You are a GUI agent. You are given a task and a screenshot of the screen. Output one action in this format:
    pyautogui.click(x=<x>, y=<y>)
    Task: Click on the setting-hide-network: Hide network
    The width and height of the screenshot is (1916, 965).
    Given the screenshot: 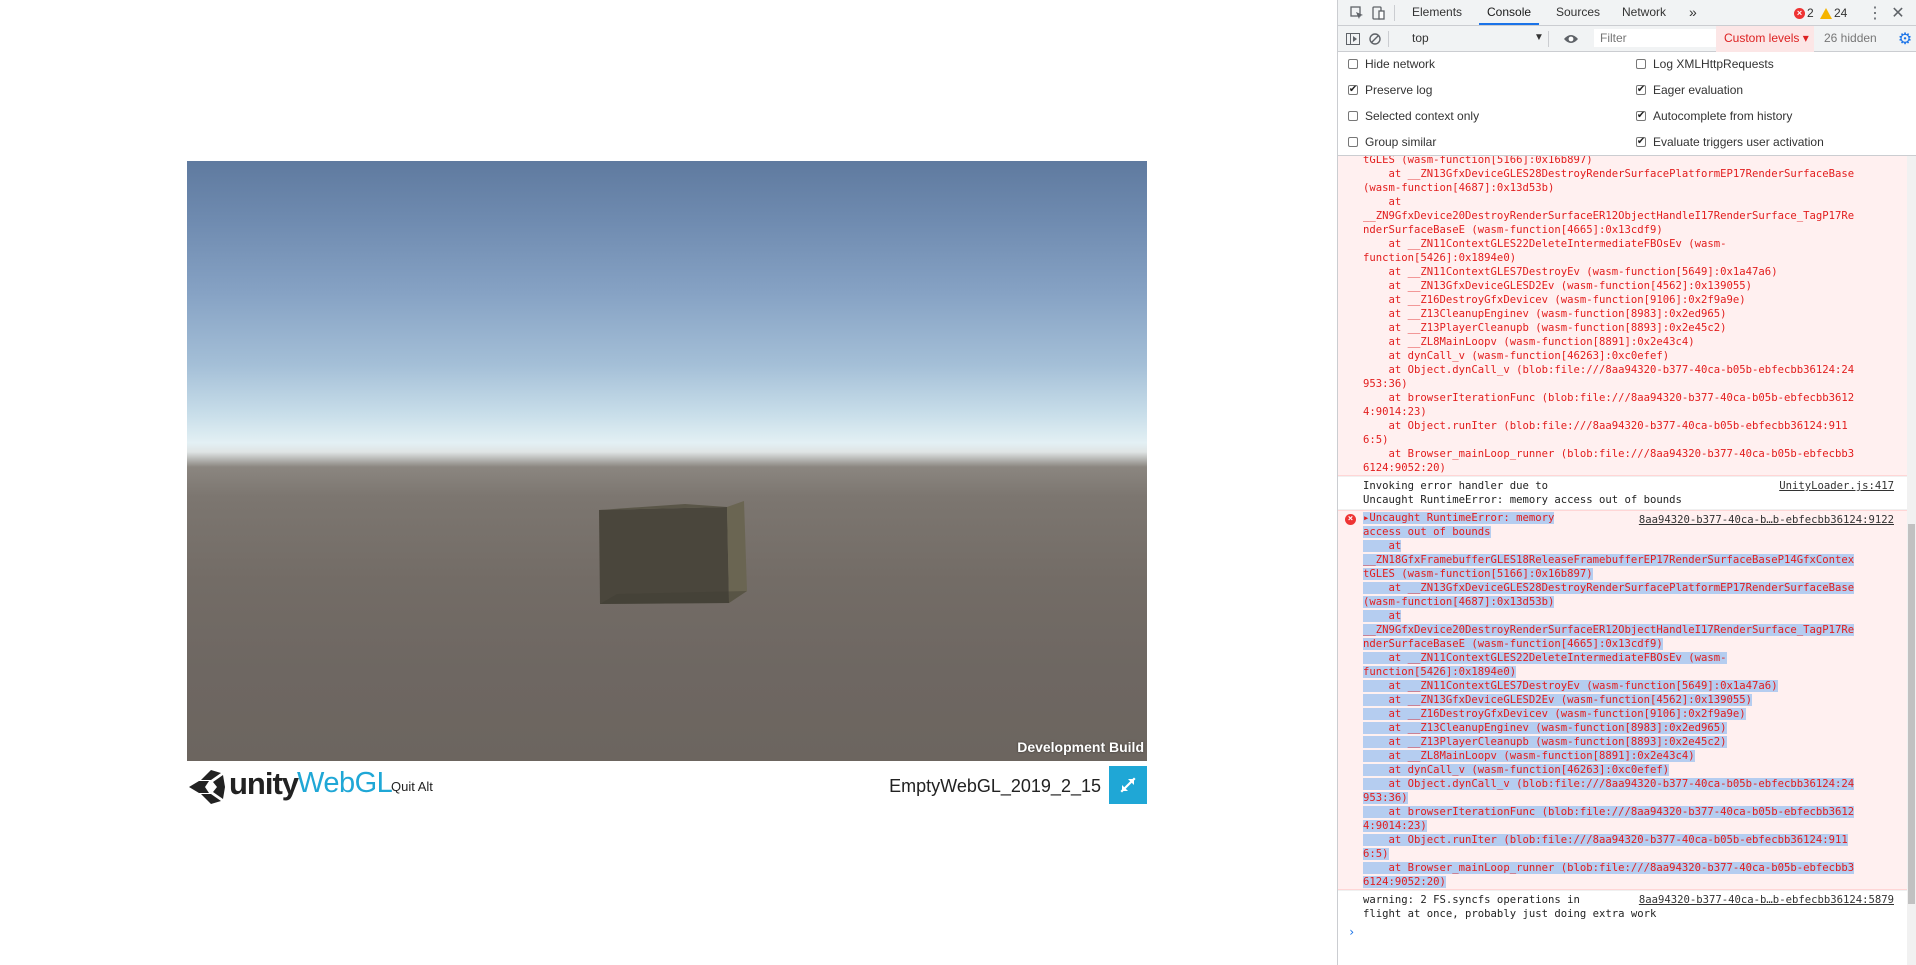 What is the action you would take?
    pyautogui.click(x=1391, y=64)
    